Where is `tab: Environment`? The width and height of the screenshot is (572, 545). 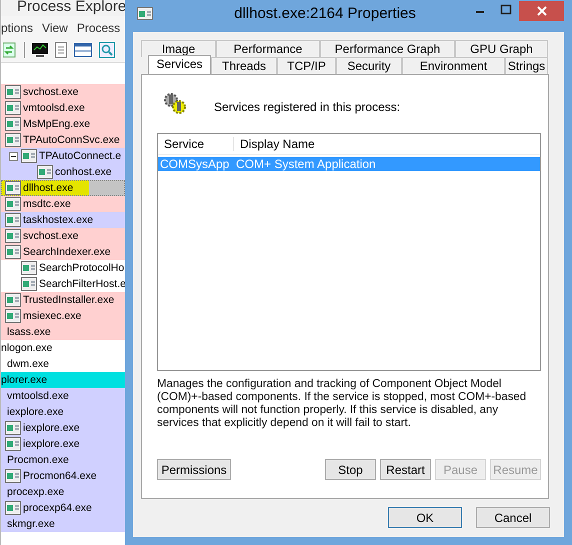
tab: Environment is located at coordinates (453, 65).